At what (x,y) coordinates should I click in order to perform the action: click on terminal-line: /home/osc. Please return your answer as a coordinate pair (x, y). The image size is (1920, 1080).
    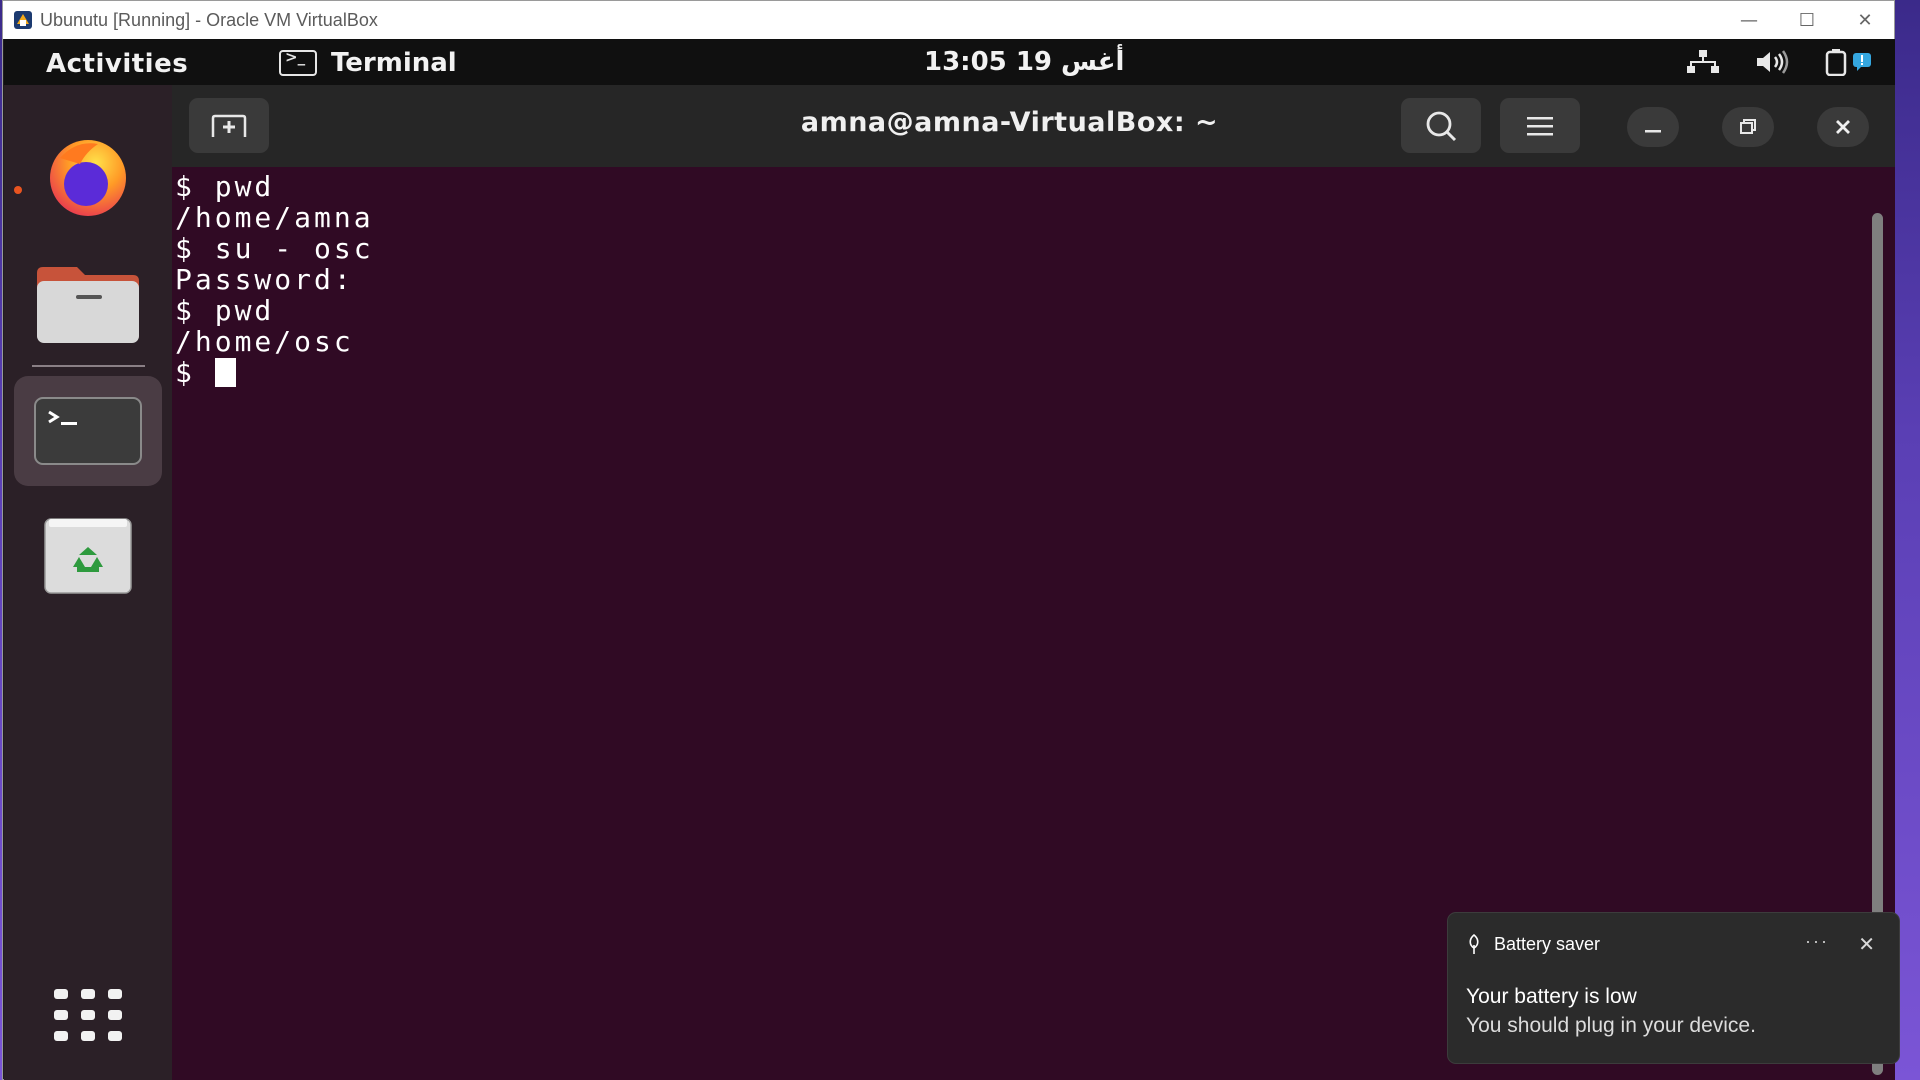
    Looking at the image, I should click on (264, 341).